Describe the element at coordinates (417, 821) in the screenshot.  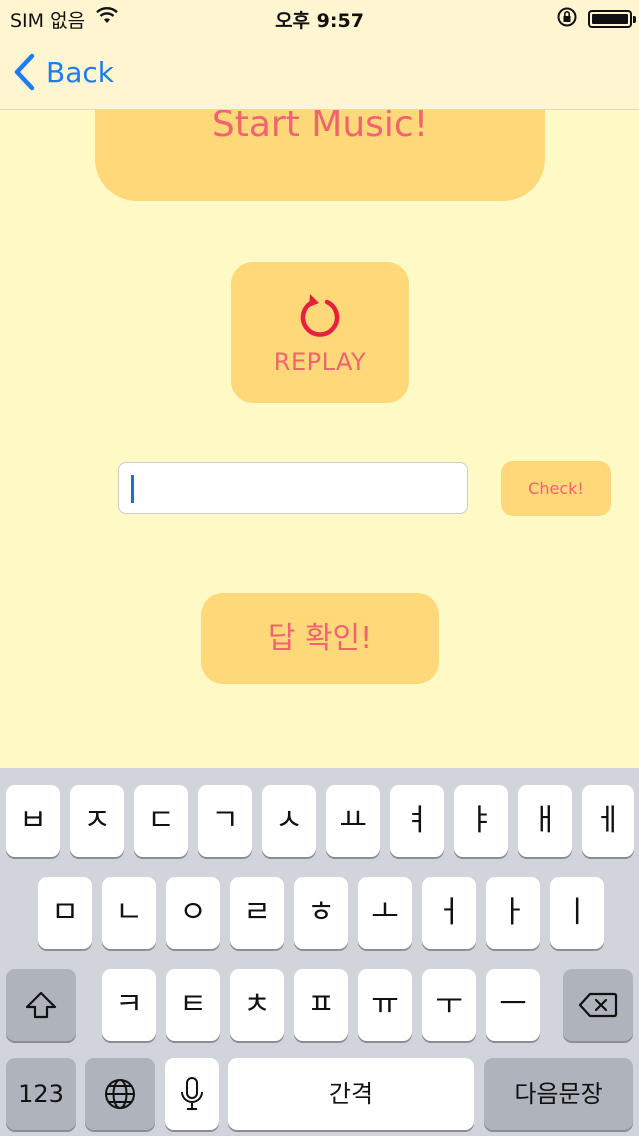
I see `key: ㅕ` at that location.